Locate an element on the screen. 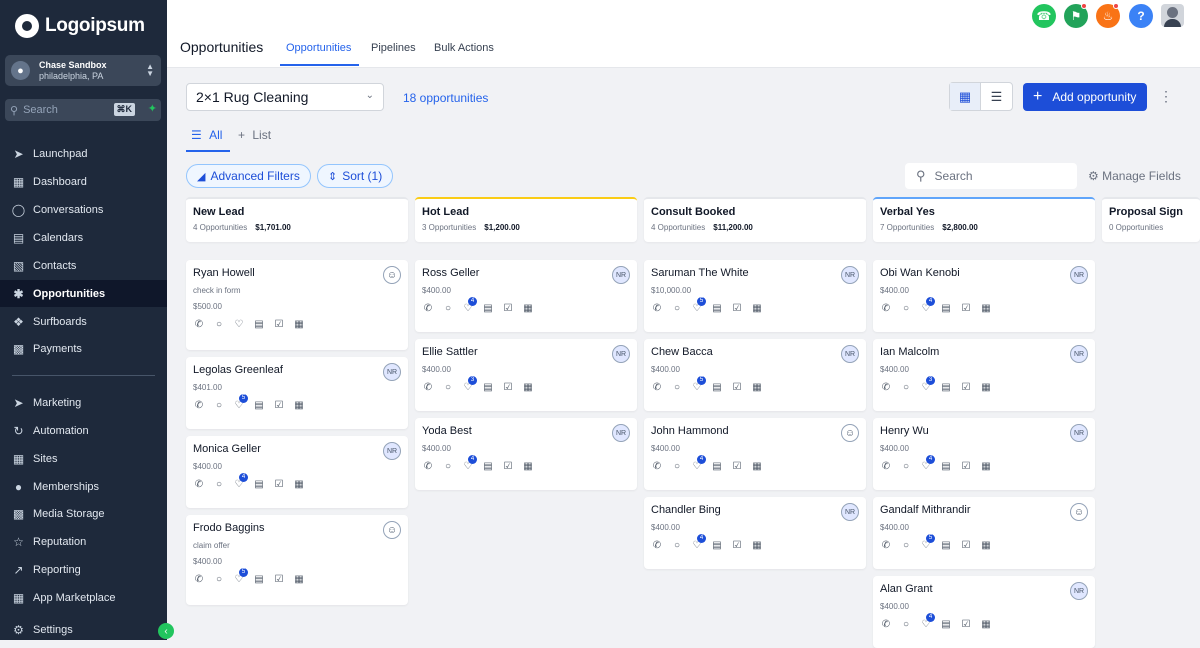 The image size is (1200, 648). sidebar-item-sites: ▦ Sites is located at coordinates (83, 458).